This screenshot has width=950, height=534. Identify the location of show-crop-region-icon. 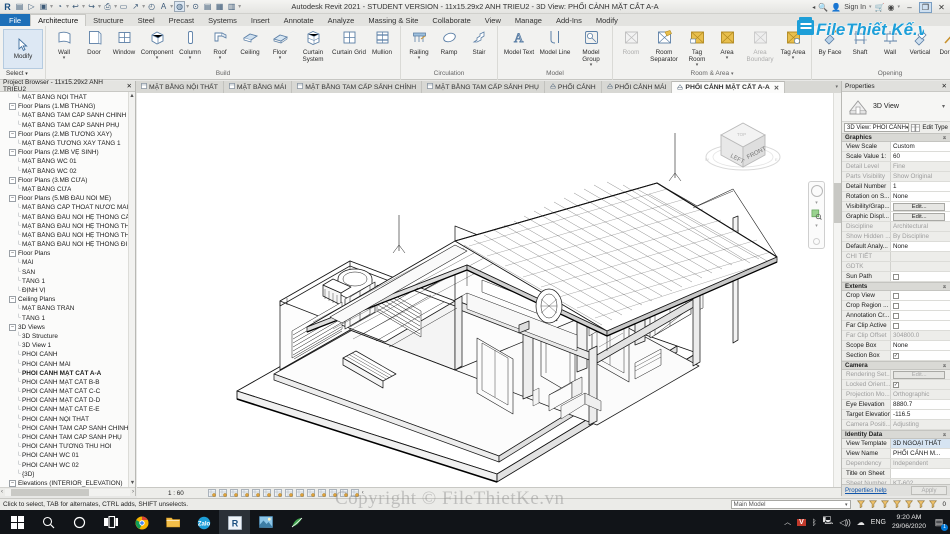
(277, 493).